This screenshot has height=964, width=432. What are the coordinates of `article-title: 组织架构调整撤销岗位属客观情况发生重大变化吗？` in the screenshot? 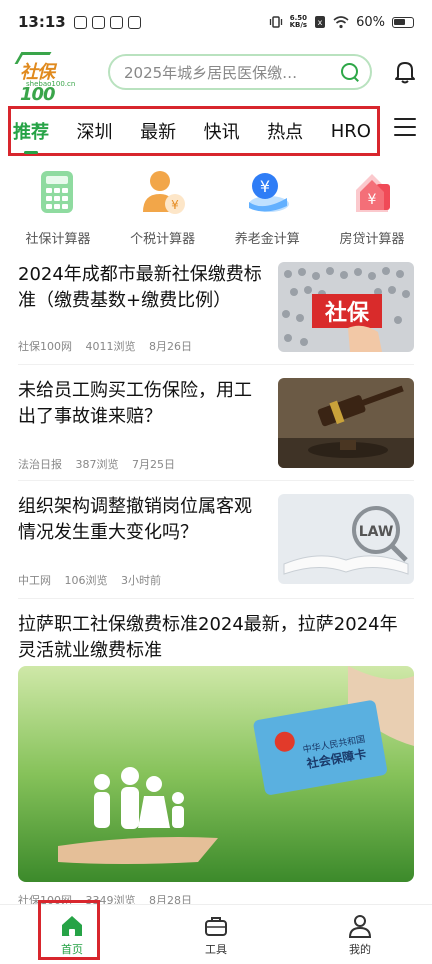 It's located at (135, 519).